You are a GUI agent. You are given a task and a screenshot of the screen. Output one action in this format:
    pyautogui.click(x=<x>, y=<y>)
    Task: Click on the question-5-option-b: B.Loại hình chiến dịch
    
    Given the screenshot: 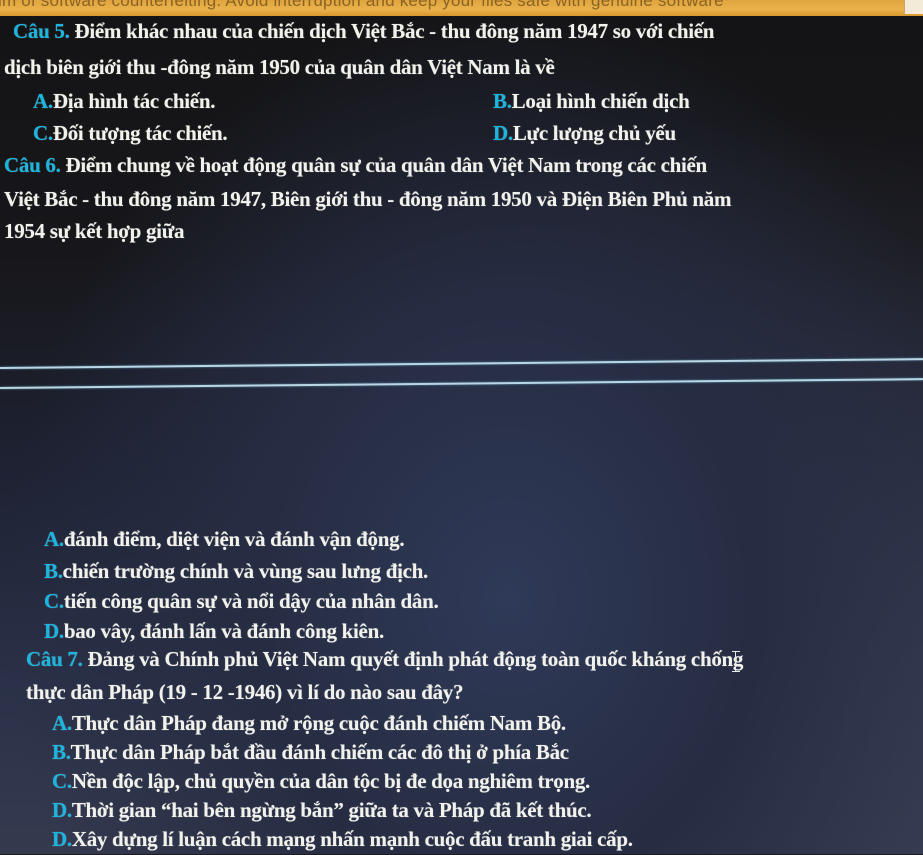 What is the action you would take?
    pyautogui.click(x=591, y=101)
    